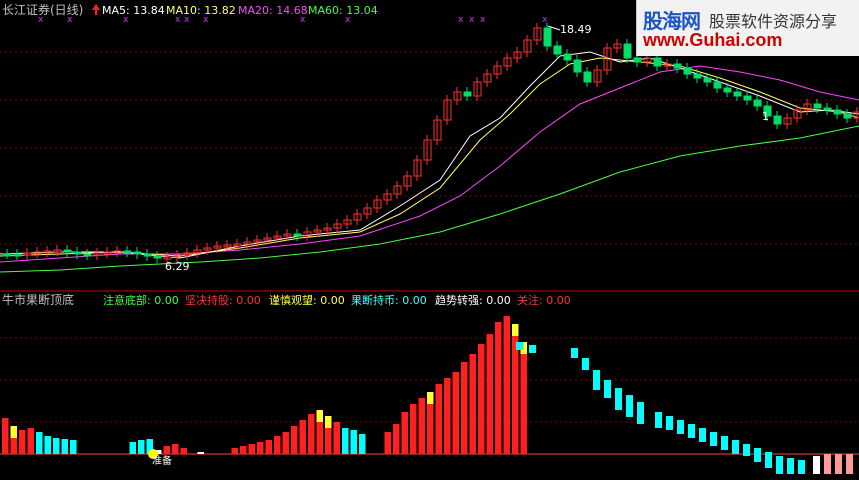 The height and width of the screenshot is (480, 859). I want to click on low-price-label: 6.29, so click(177, 266).